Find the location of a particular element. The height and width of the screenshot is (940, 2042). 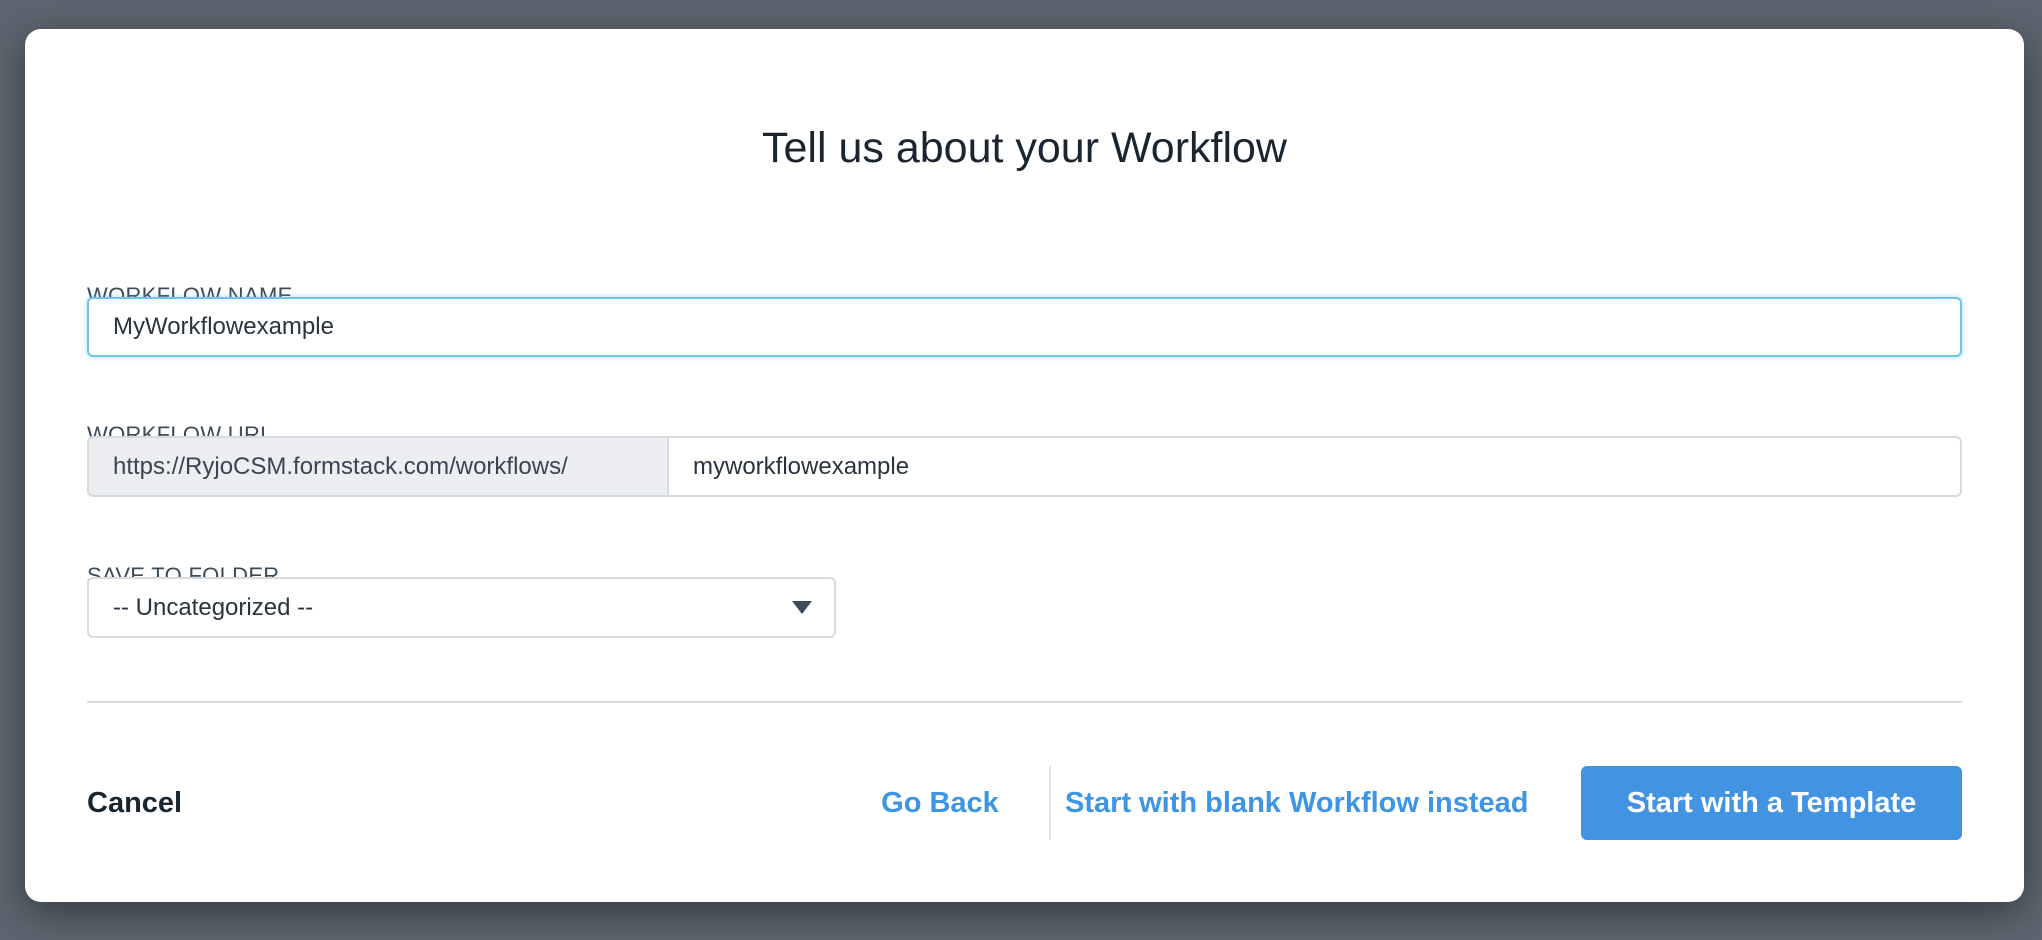

go-back-button: Go Back is located at coordinates (961, 803).